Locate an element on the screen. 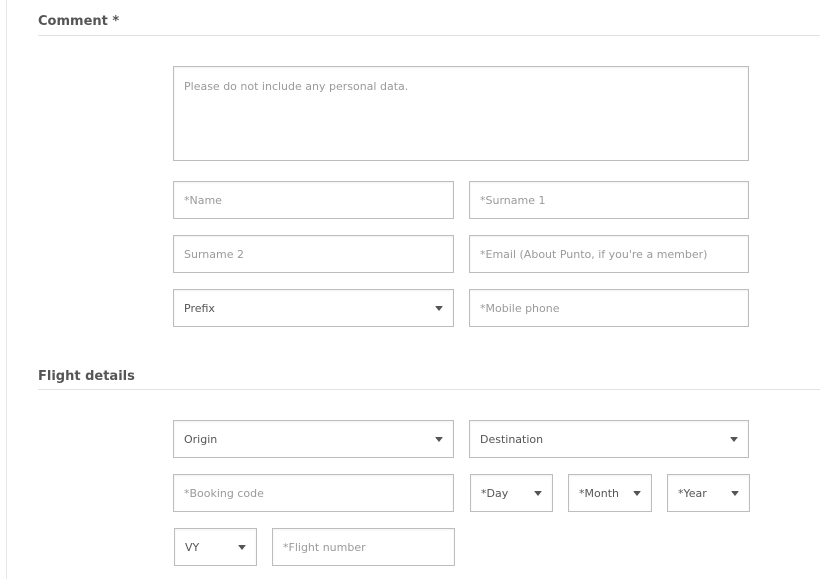  surname2-input: Surname 2 is located at coordinates (313, 254).